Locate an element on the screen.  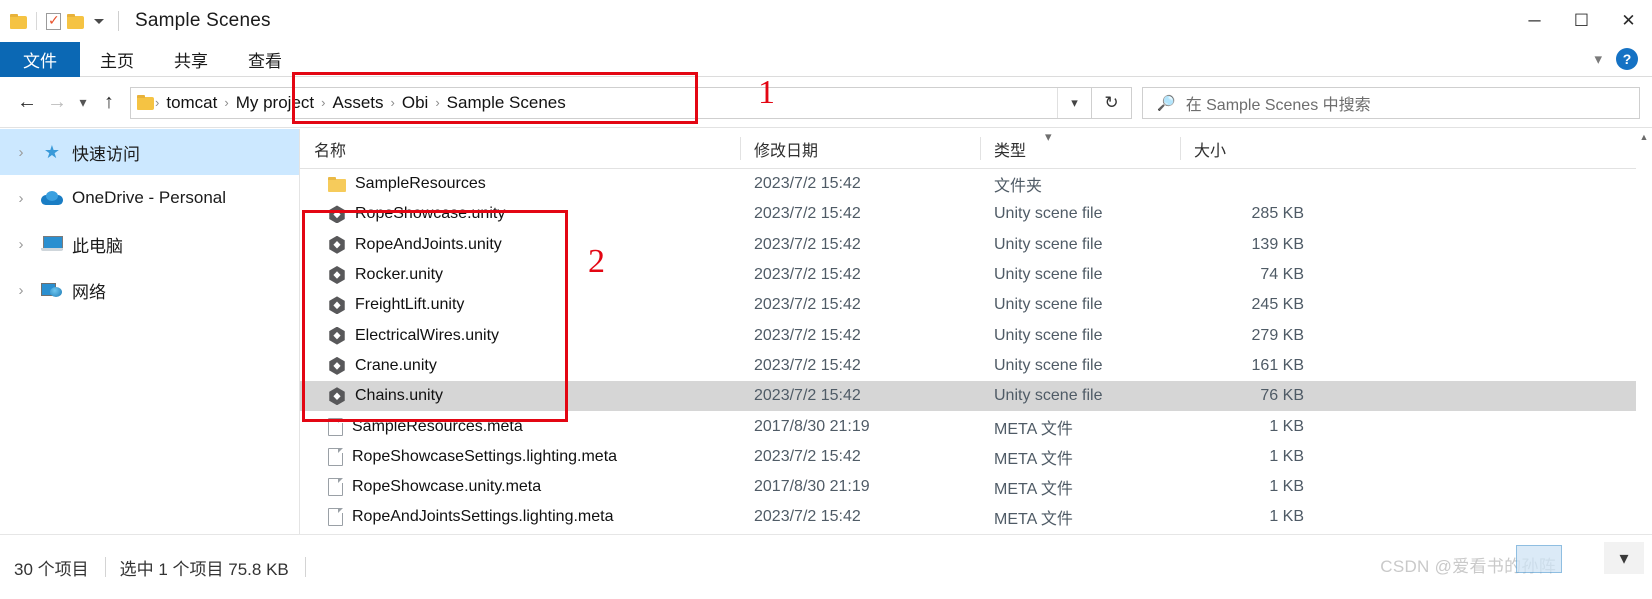
selection-info-label: 选中 1 个项目 75.8 KB is located at coordinates (204, 569).